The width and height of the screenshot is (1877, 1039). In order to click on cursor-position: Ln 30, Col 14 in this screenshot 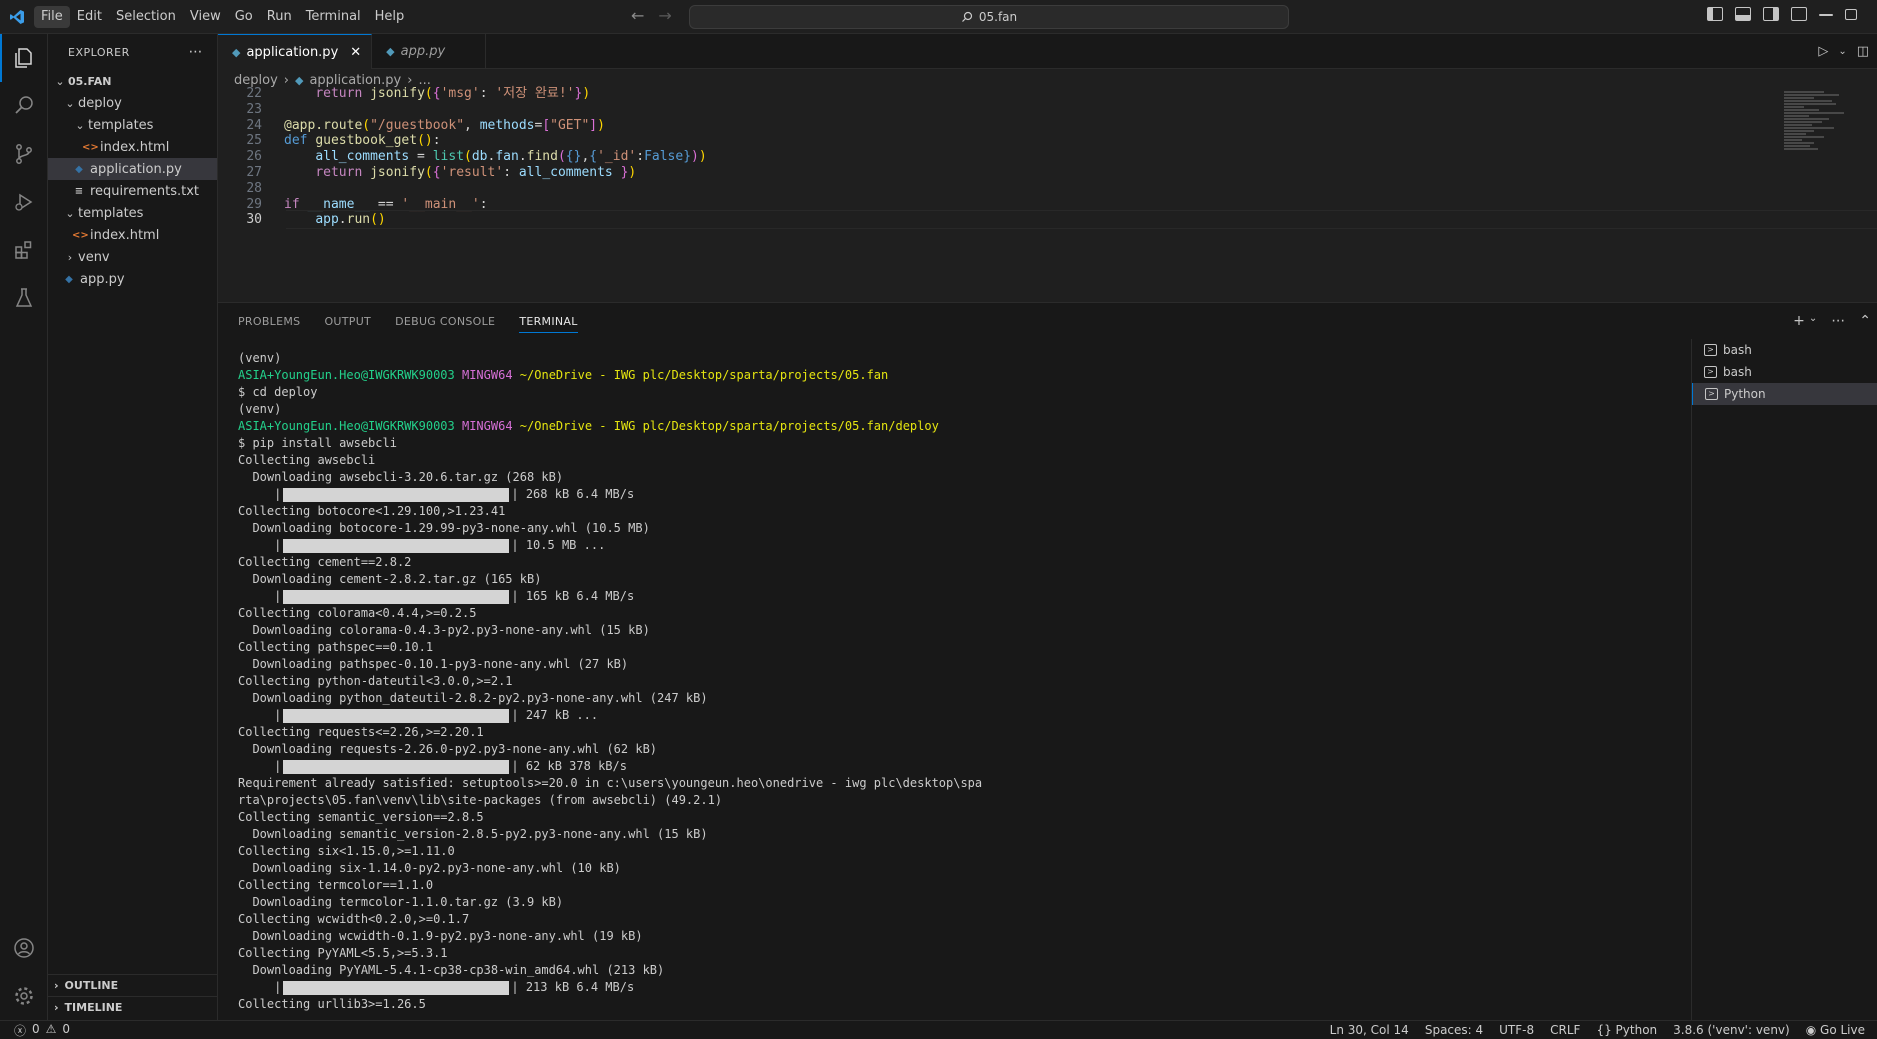, I will do `click(1369, 1030)`.